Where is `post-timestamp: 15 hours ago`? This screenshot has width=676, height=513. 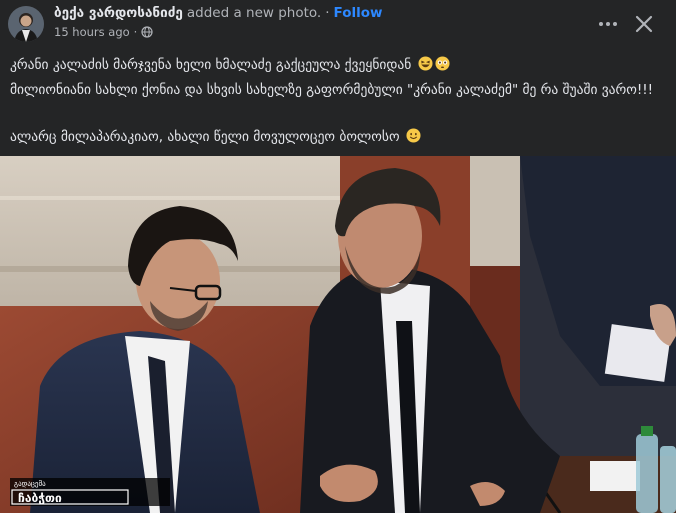
post-timestamp: 15 hours ago is located at coordinates (92, 32).